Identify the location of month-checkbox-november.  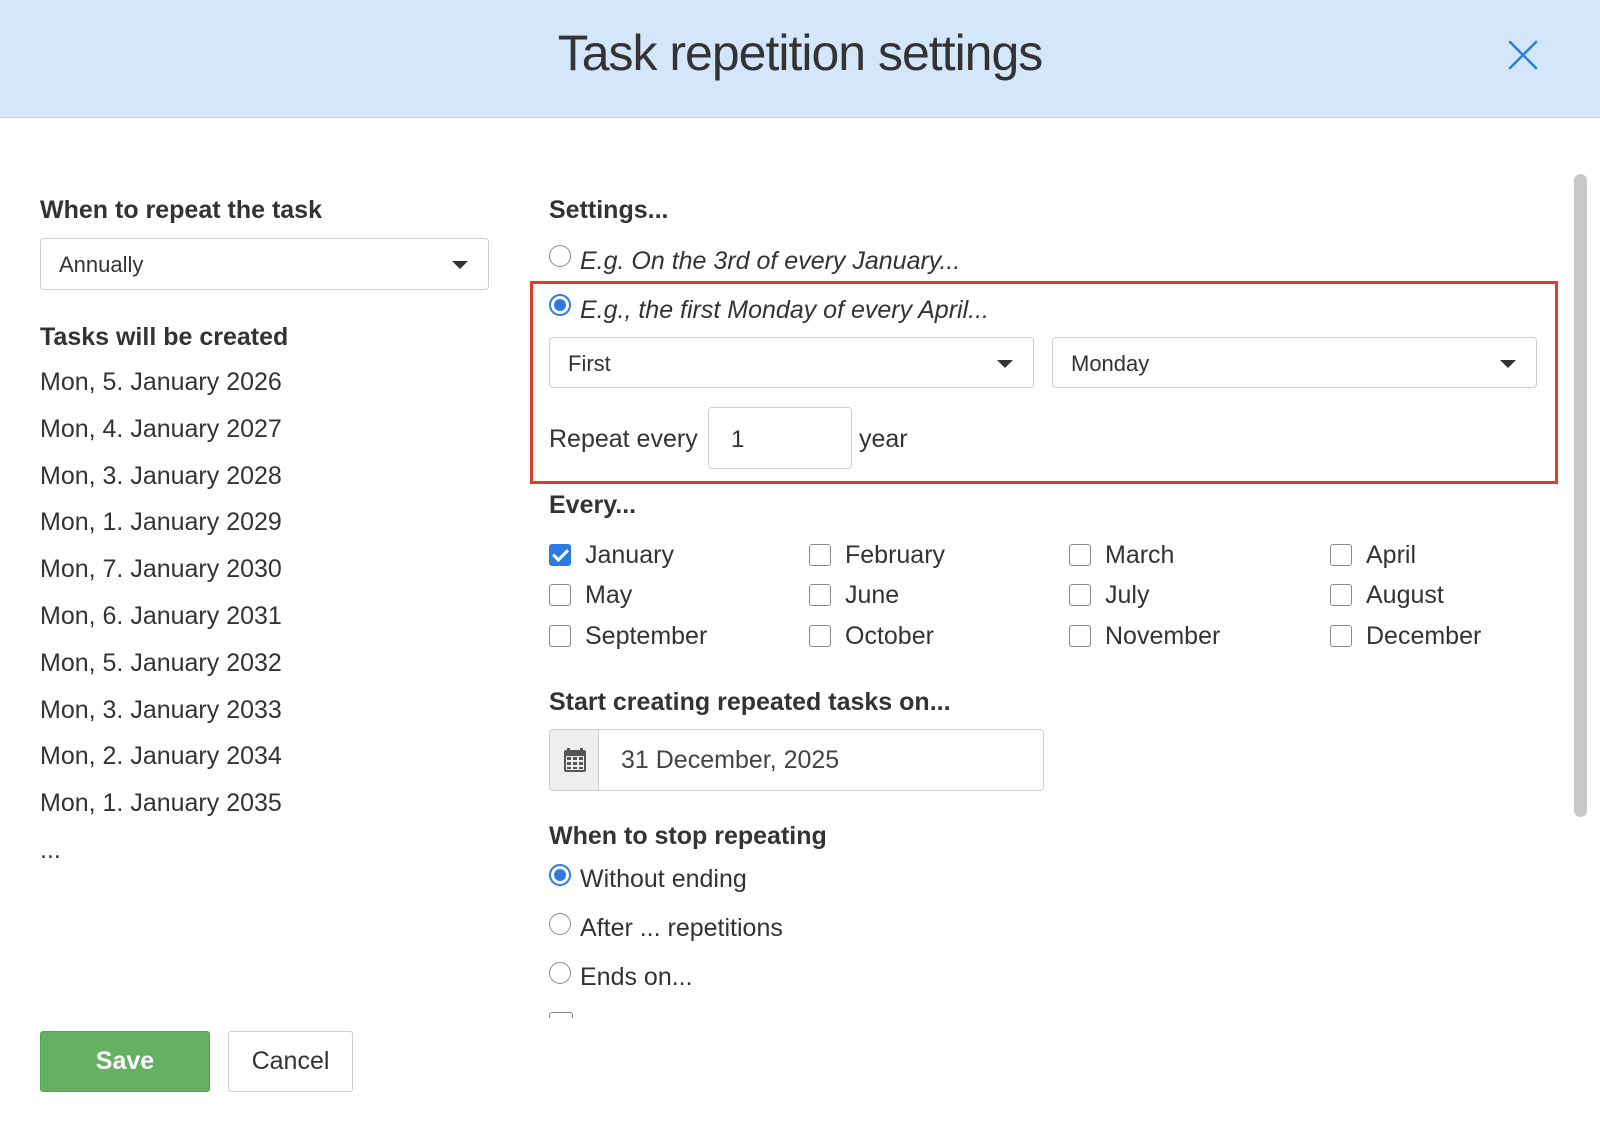
(1080, 636).